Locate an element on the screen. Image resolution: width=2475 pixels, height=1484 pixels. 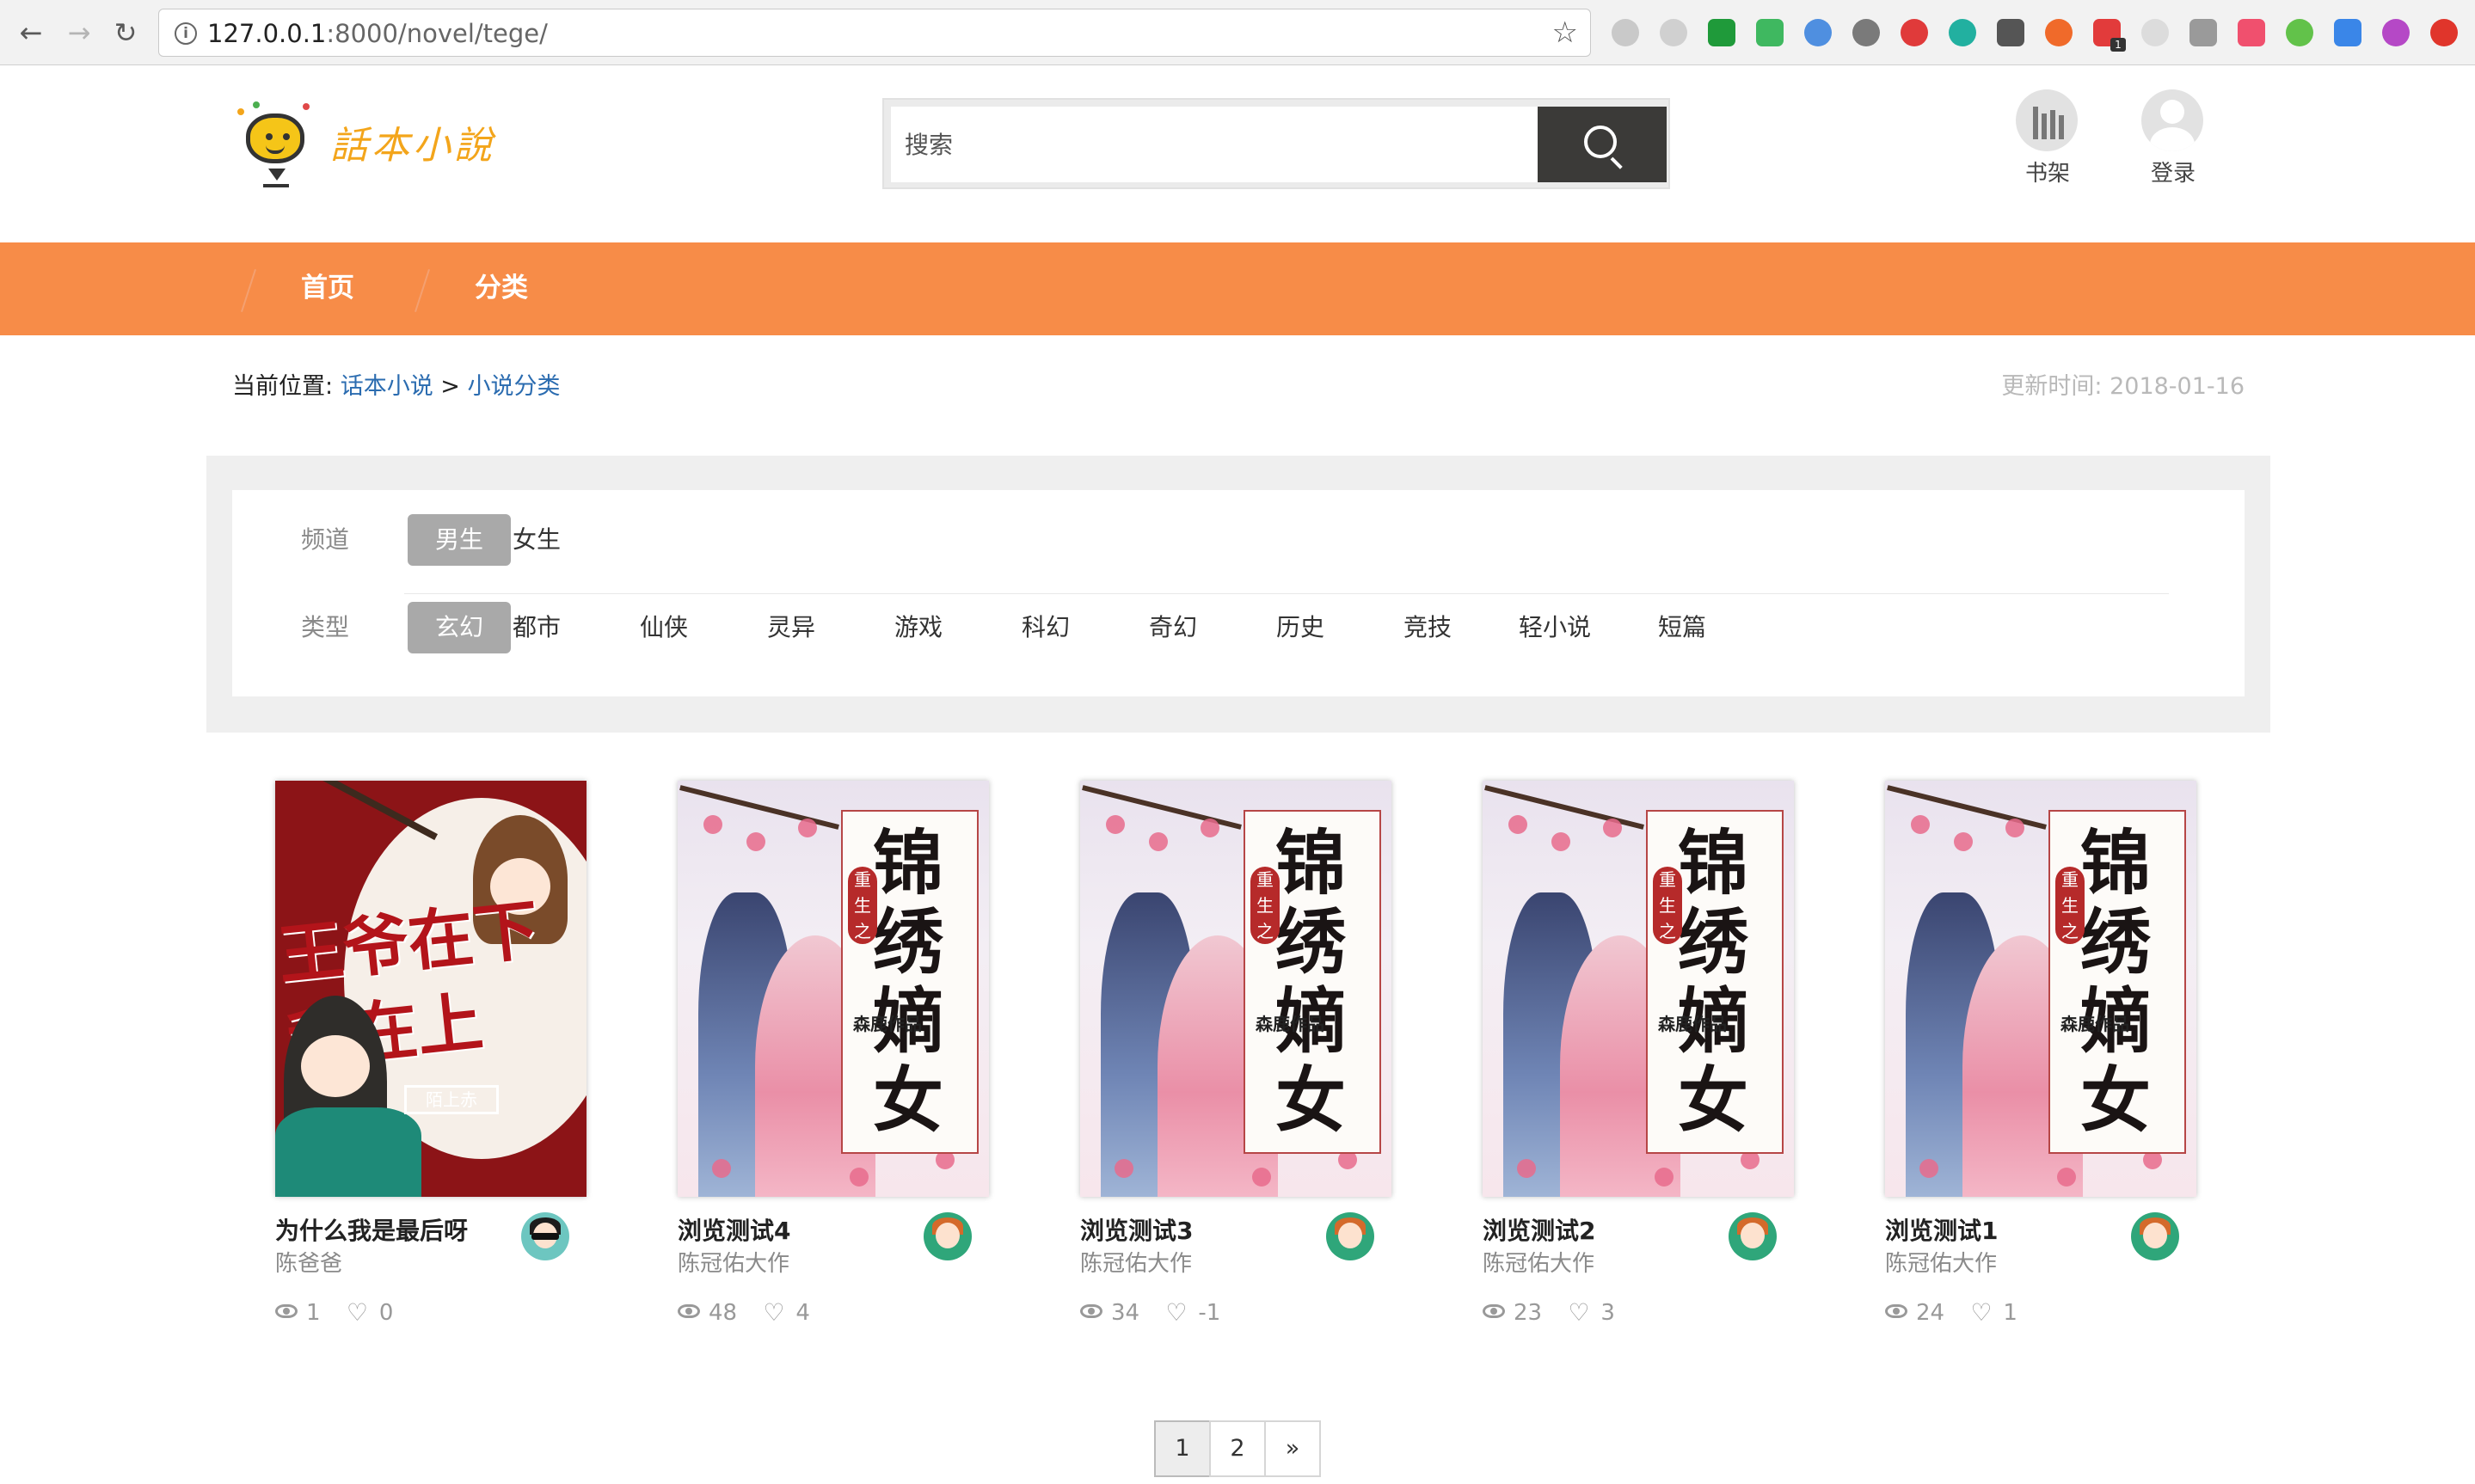
type-lishi: 历史 is located at coordinates (1300, 627).